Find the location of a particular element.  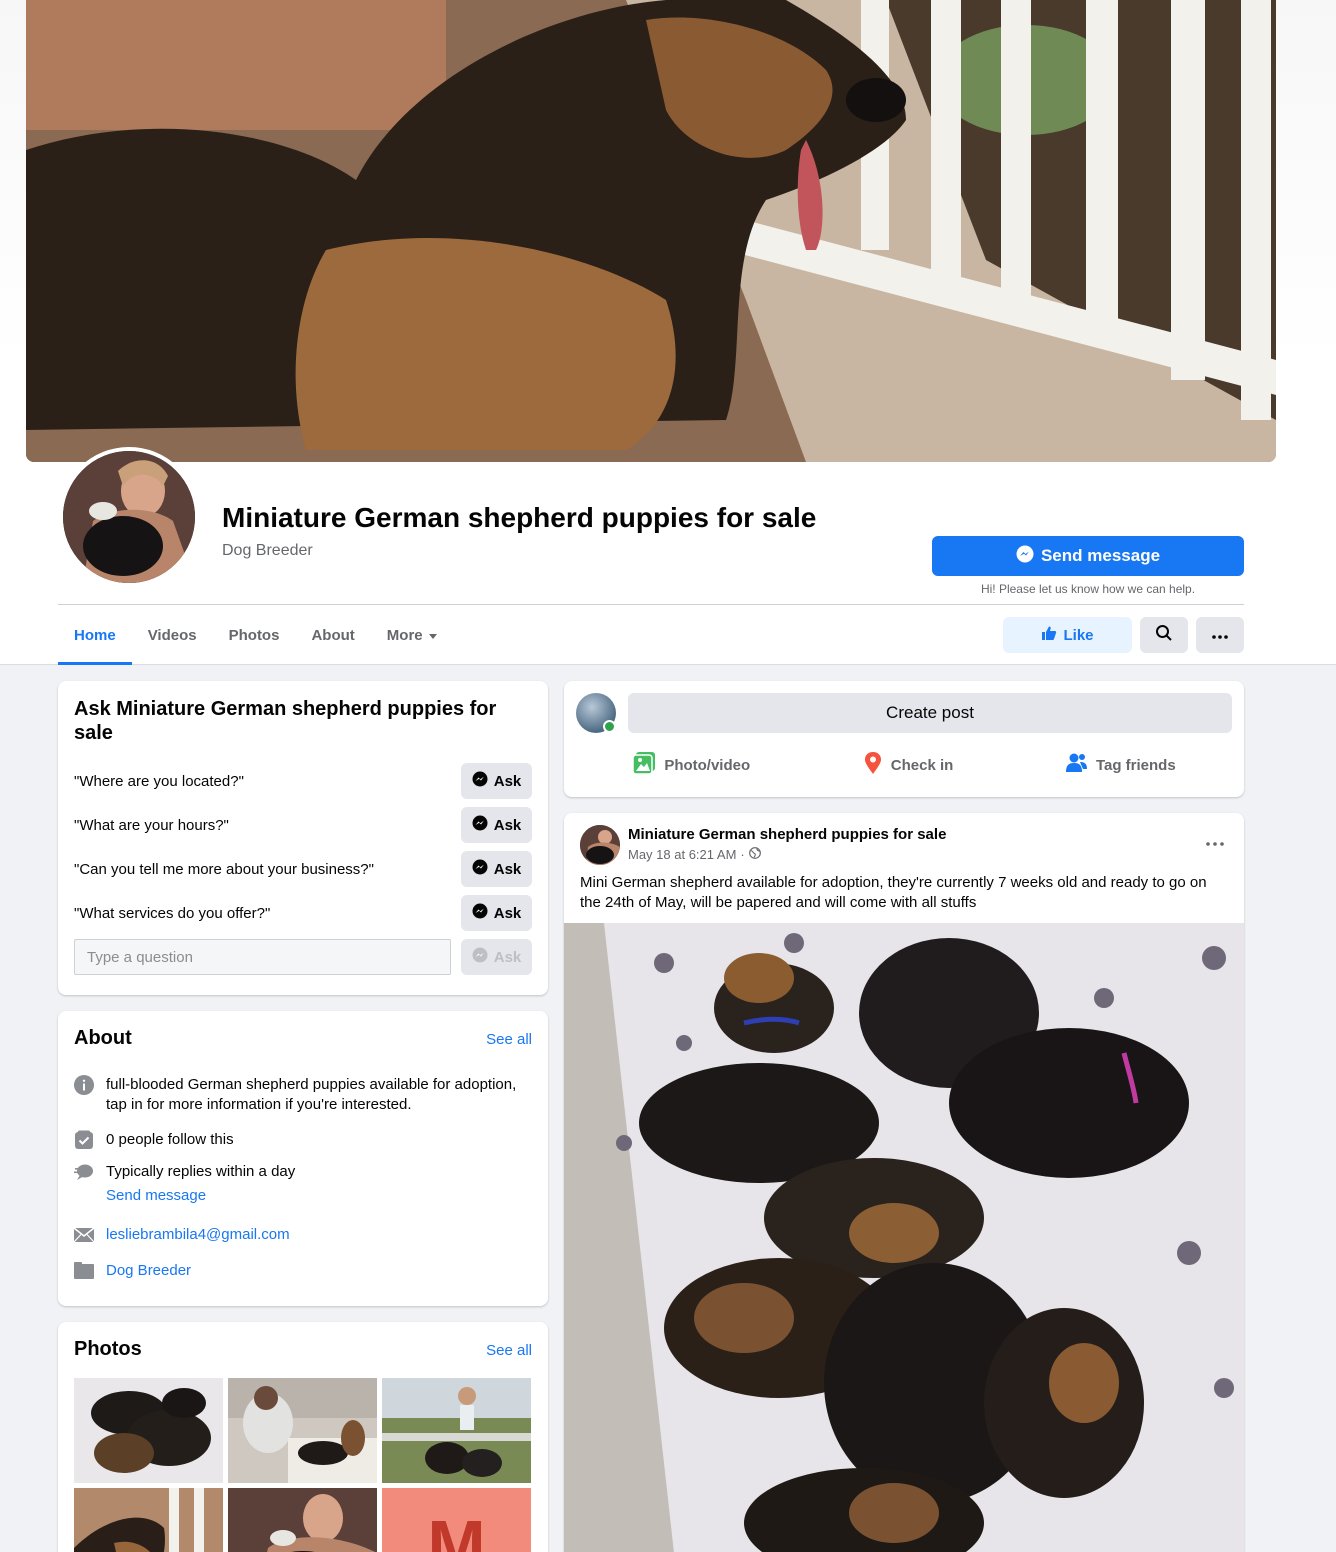

tab-about: About is located at coordinates (332, 635).